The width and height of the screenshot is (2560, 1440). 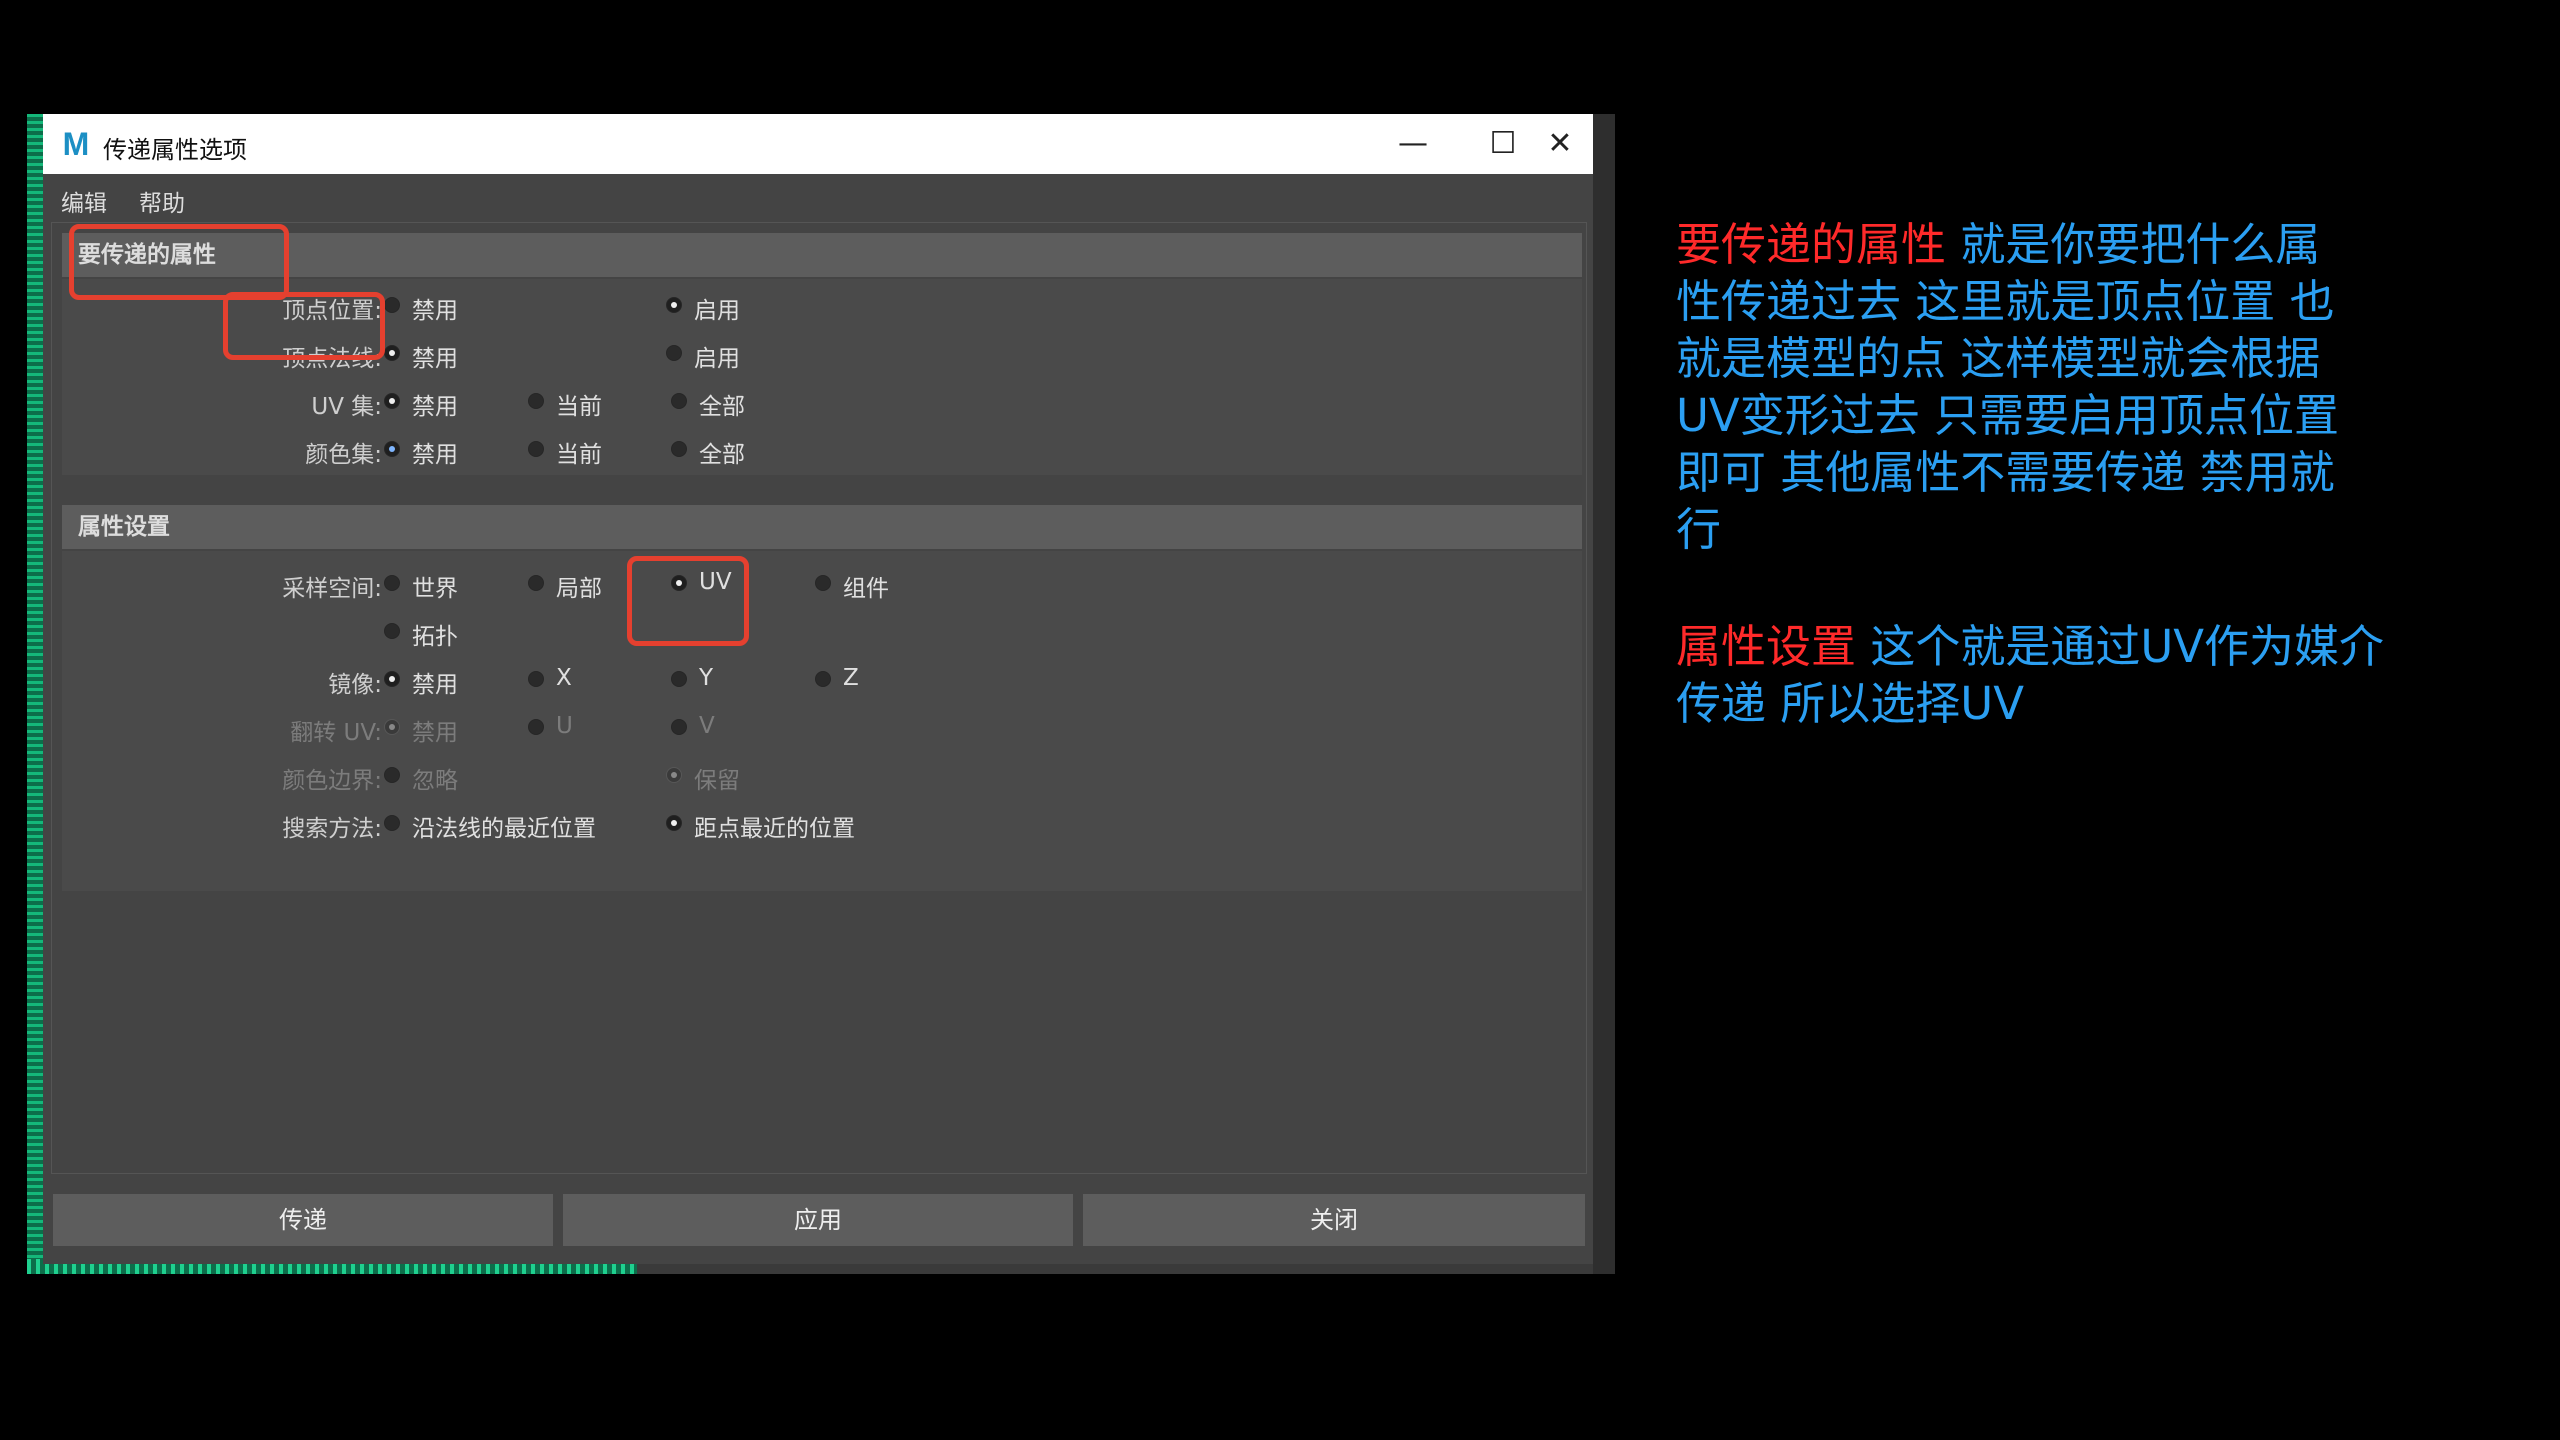 What do you see at coordinates (822, 527) in the screenshot?
I see `section-header-settings: 属性设置` at bounding box center [822, 527].